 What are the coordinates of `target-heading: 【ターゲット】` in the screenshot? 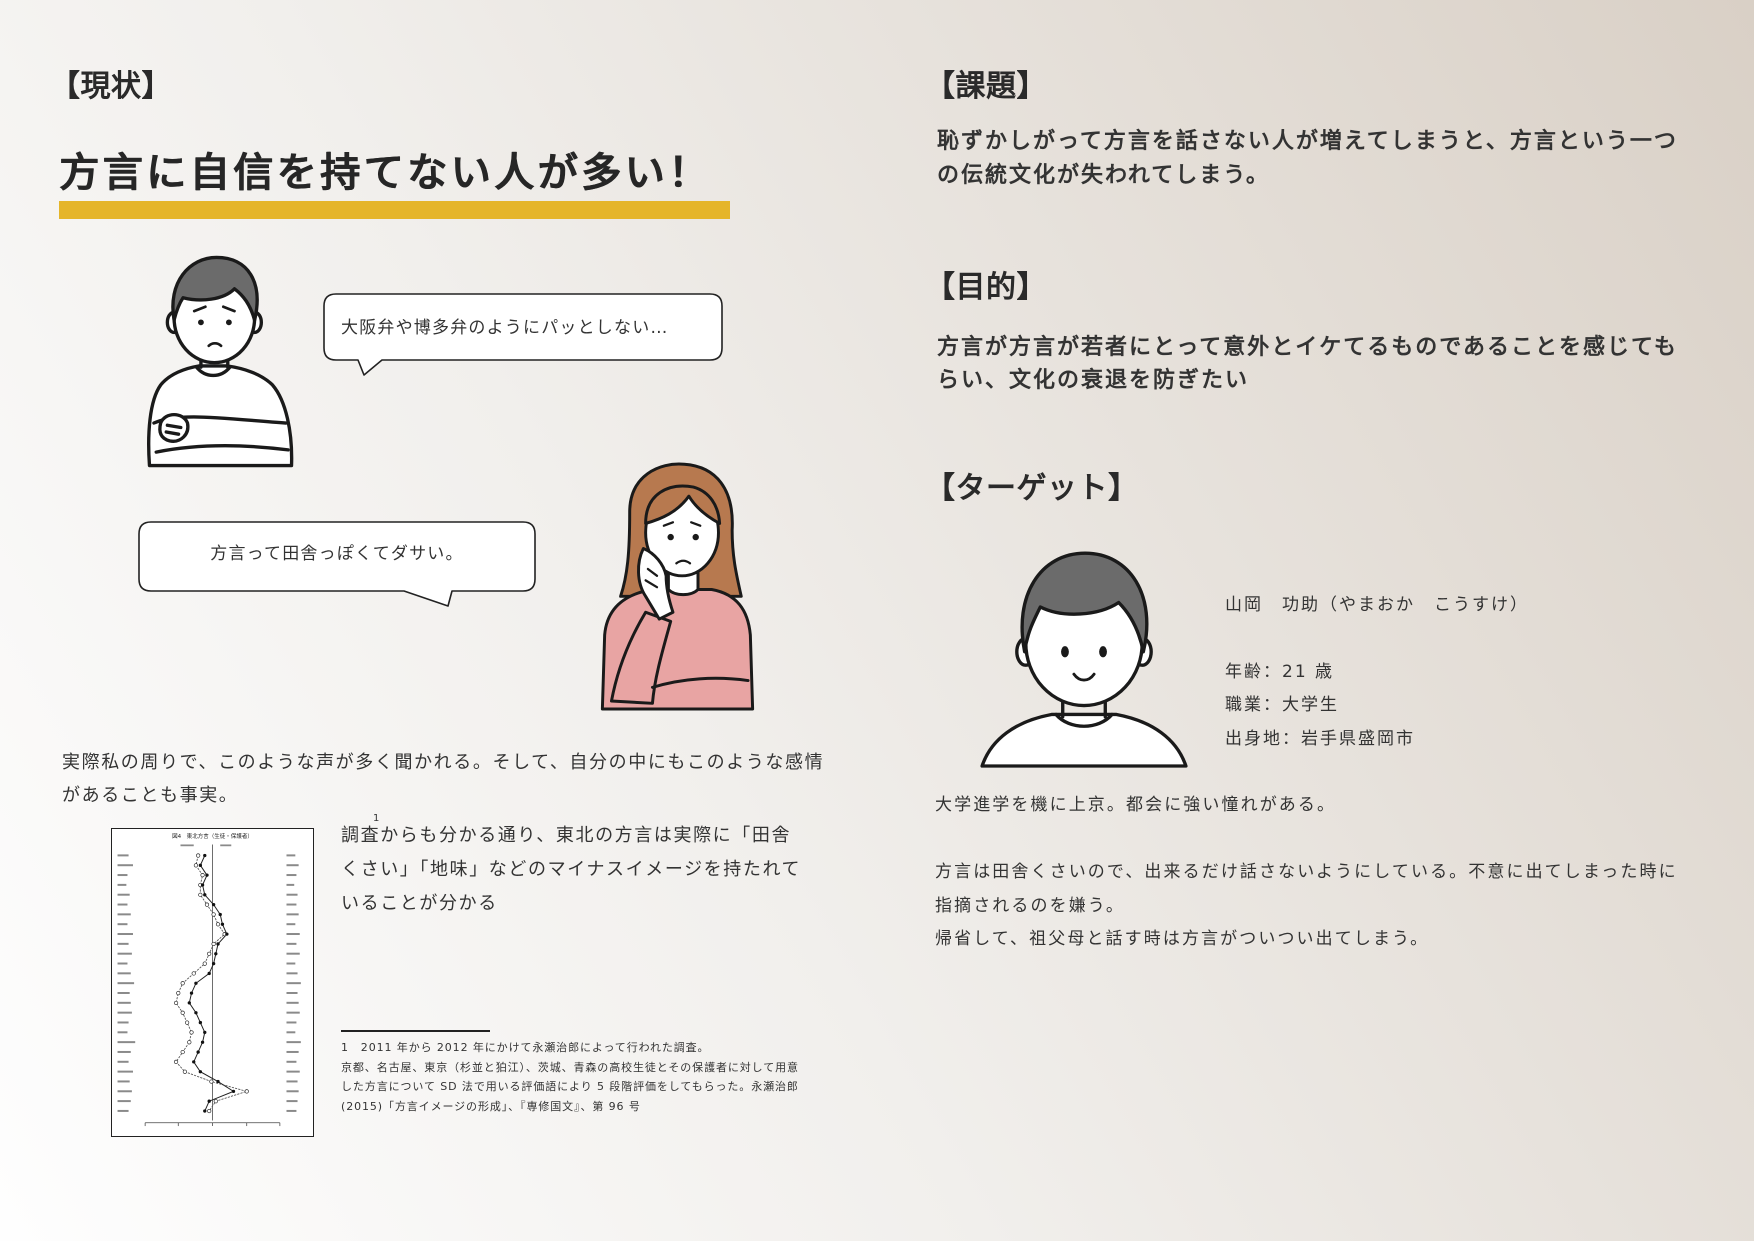 It's located at (1032, 488).